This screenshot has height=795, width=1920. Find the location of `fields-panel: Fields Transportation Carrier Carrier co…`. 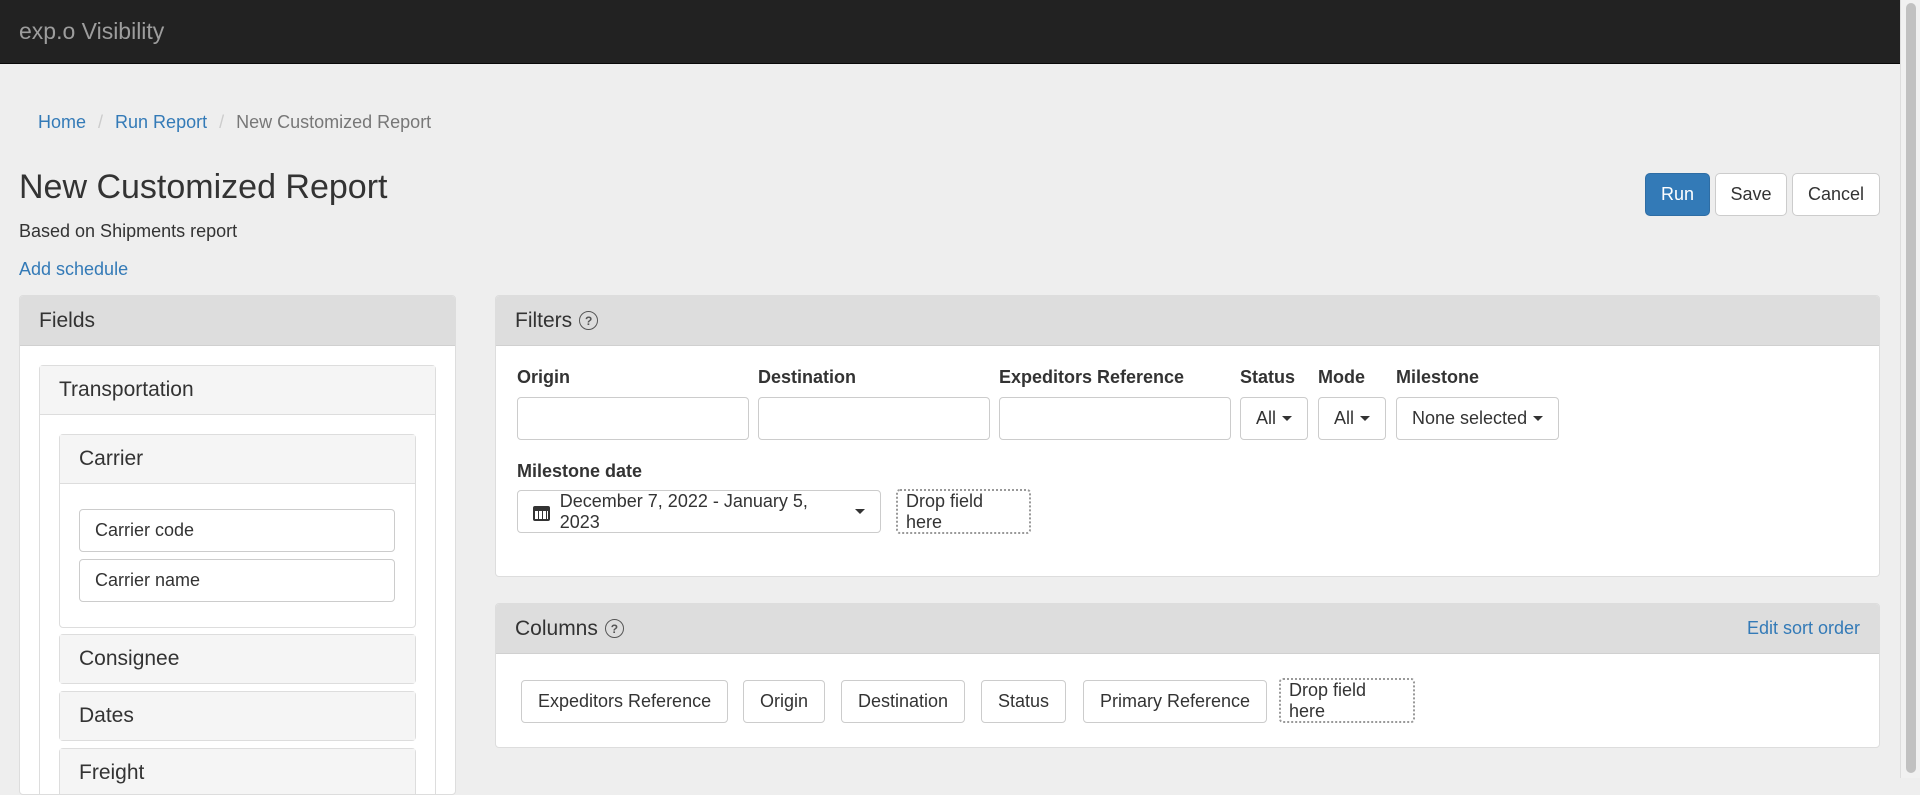

fields-panel: Fields Transportation Carrier Carrier co… is located at coordinates (237, 545).